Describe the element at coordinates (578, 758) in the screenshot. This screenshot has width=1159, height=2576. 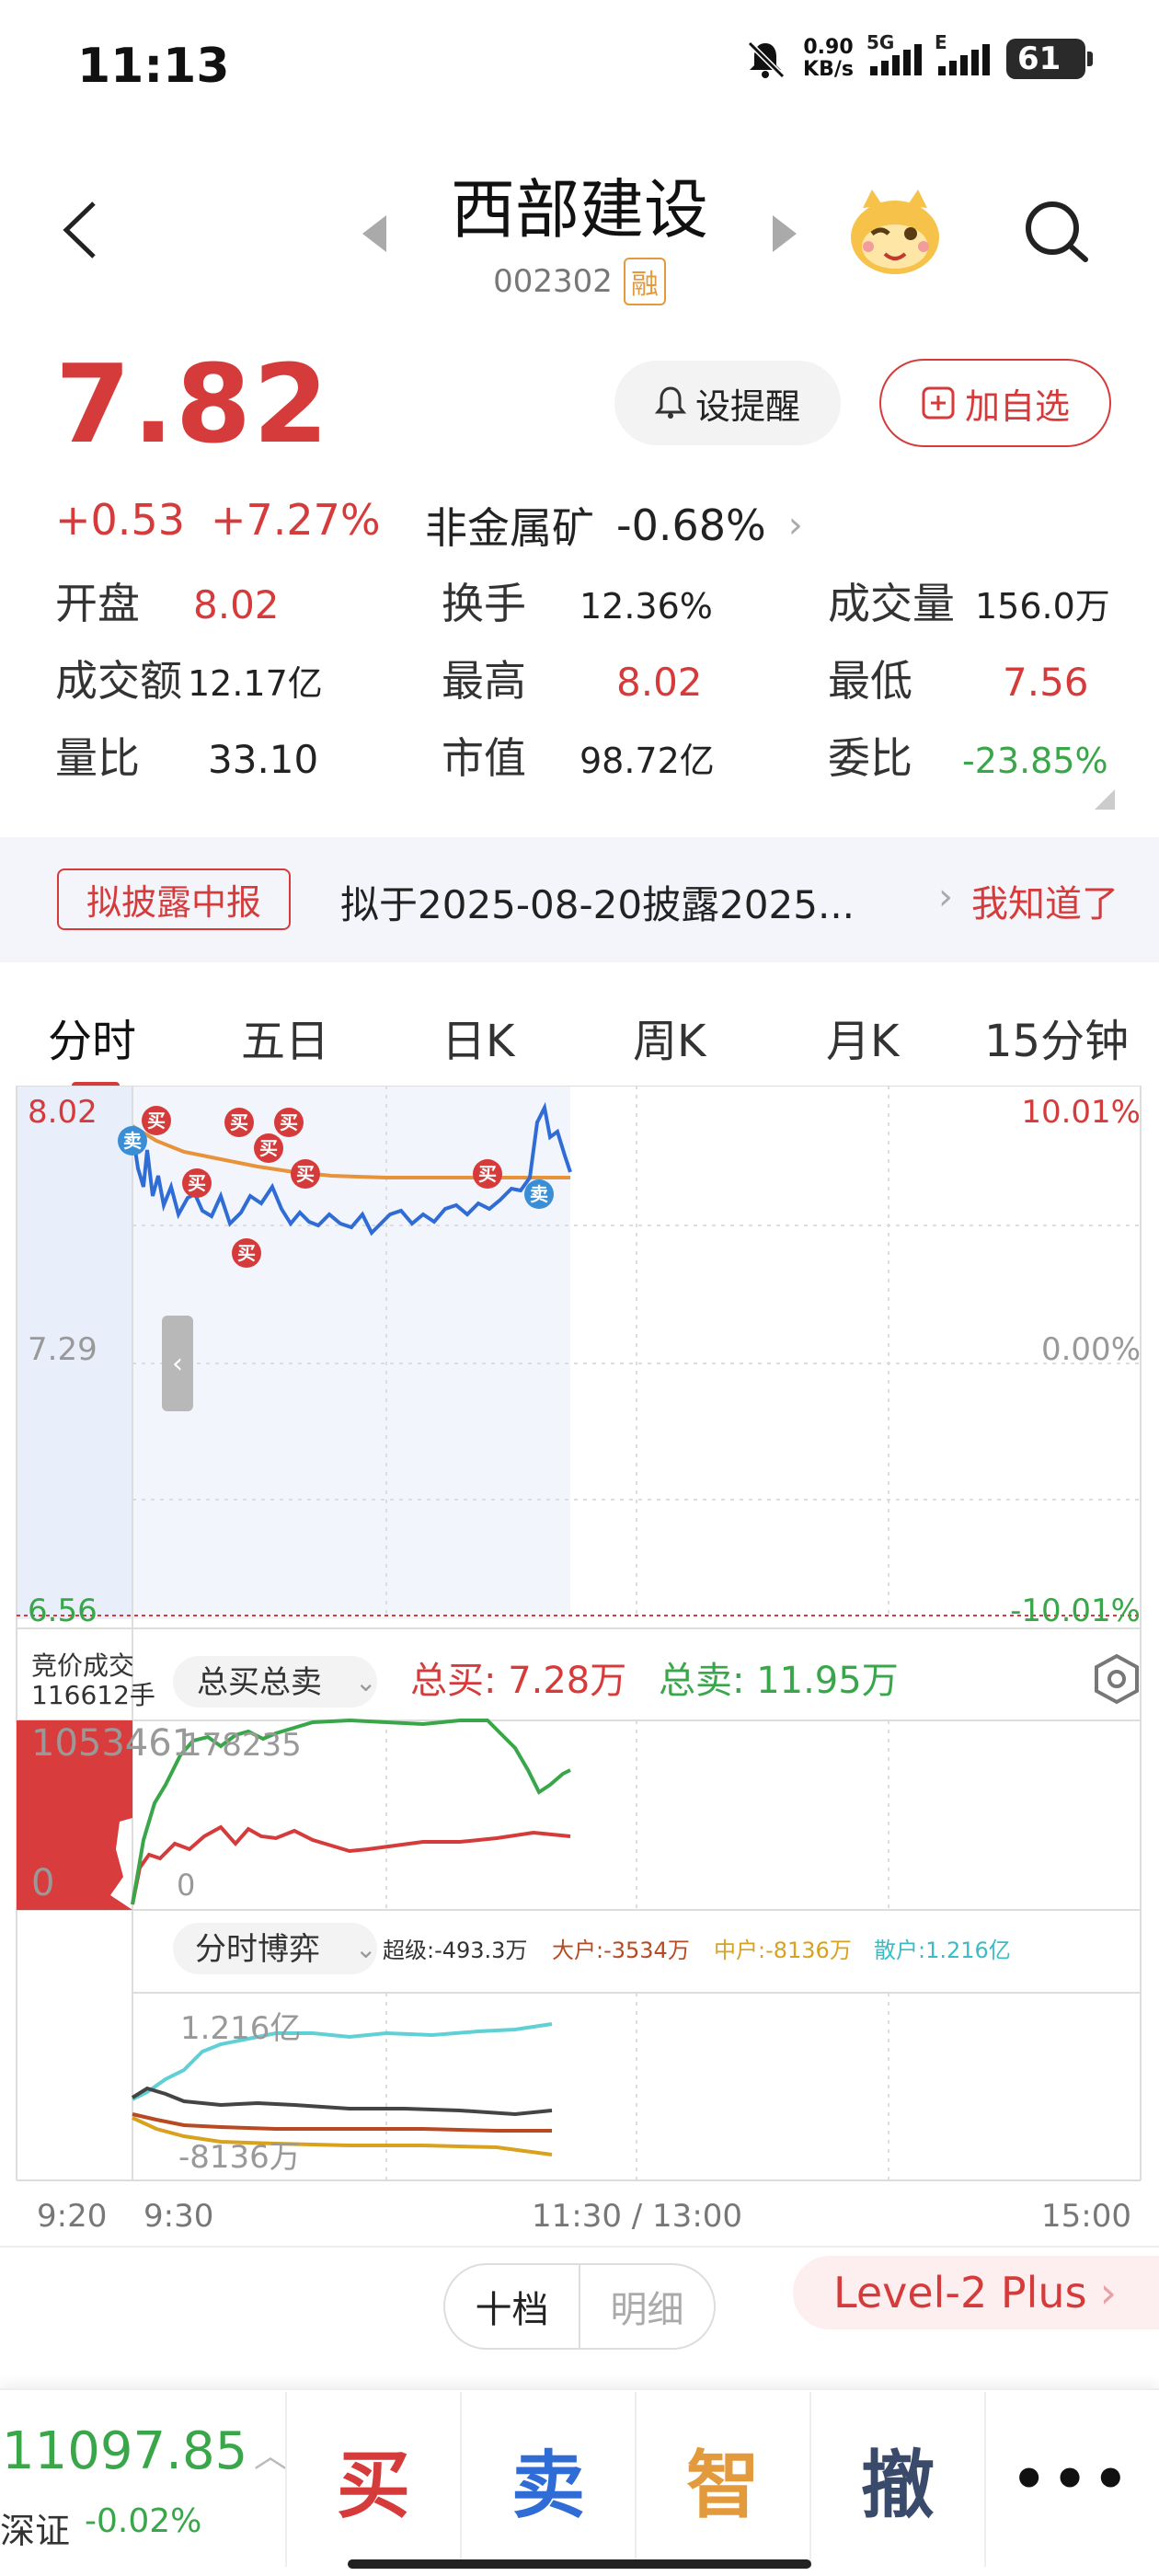
I see `stat-market-cap: 市值 98.72亿` at that location.